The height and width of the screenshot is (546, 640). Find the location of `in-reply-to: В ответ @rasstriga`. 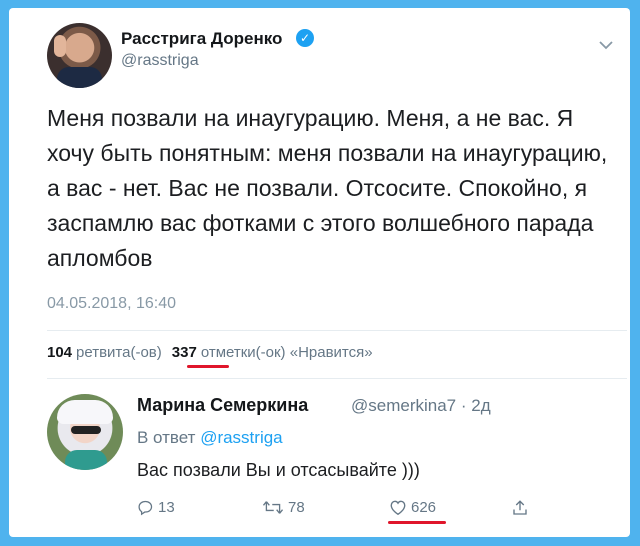

in-reply-to: В ответ @rasstriga is located at coordinates (210, 438).